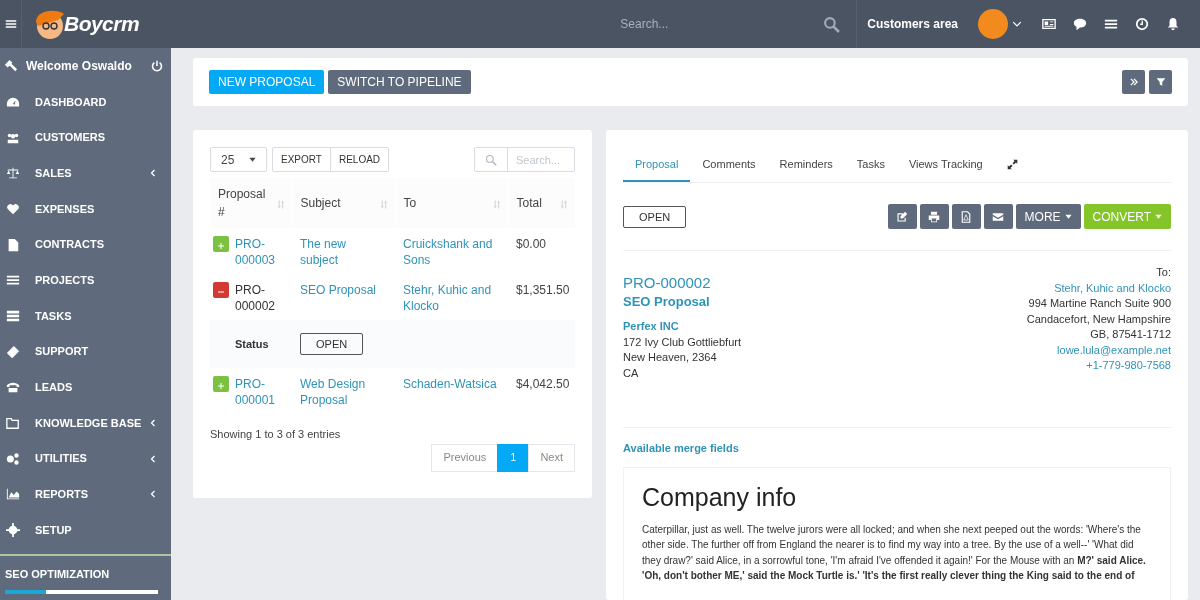 The image size is (1200, 600). Describe the element at coordinates (13, 387) in the screenshot. I see `phone-icon` at that location.